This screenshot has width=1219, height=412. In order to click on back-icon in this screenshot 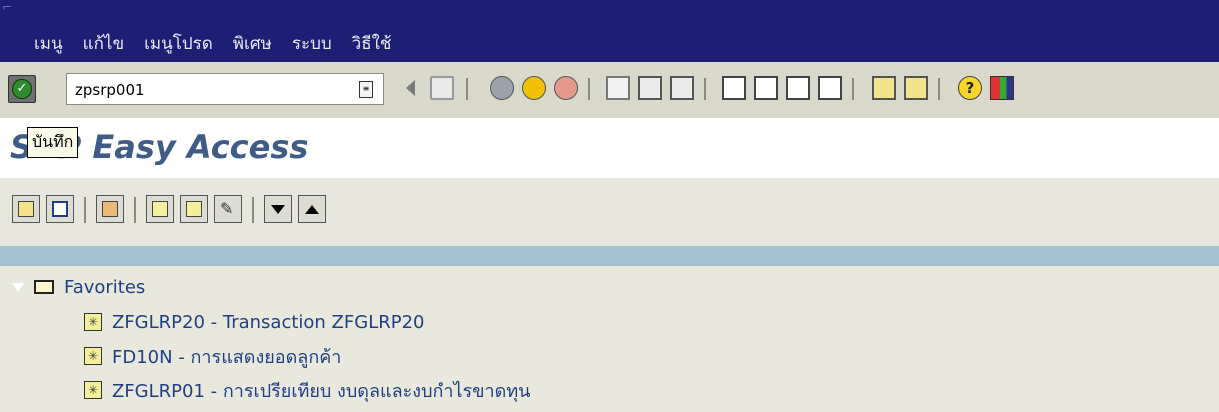, I will do `click(502, 88)`.